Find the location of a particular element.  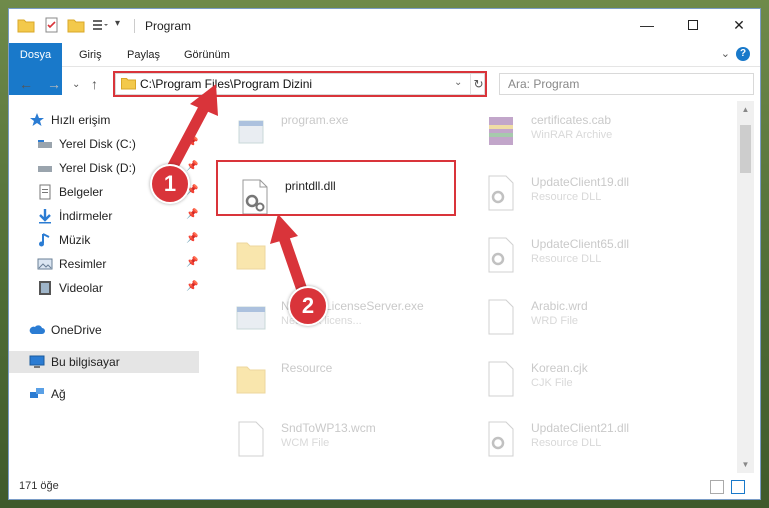

step-1-badge: 1 is located at coordinates (170, 184).